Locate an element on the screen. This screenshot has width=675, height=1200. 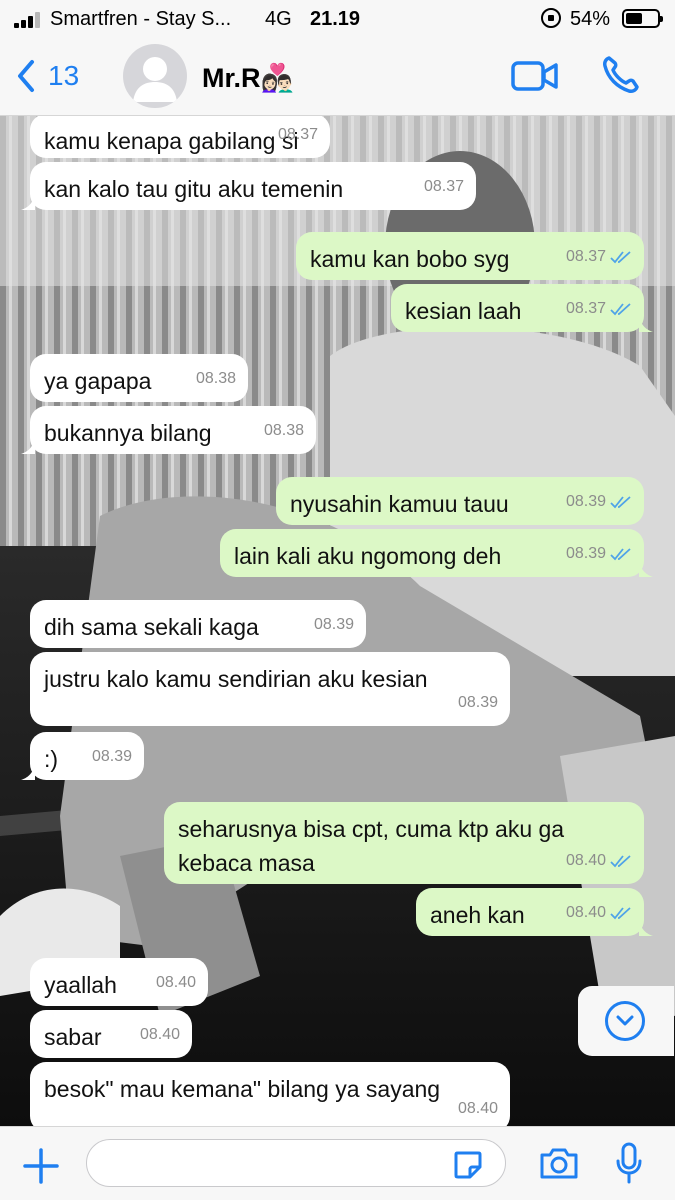
chevron-down-icon is located at coordinates (625, 1021).